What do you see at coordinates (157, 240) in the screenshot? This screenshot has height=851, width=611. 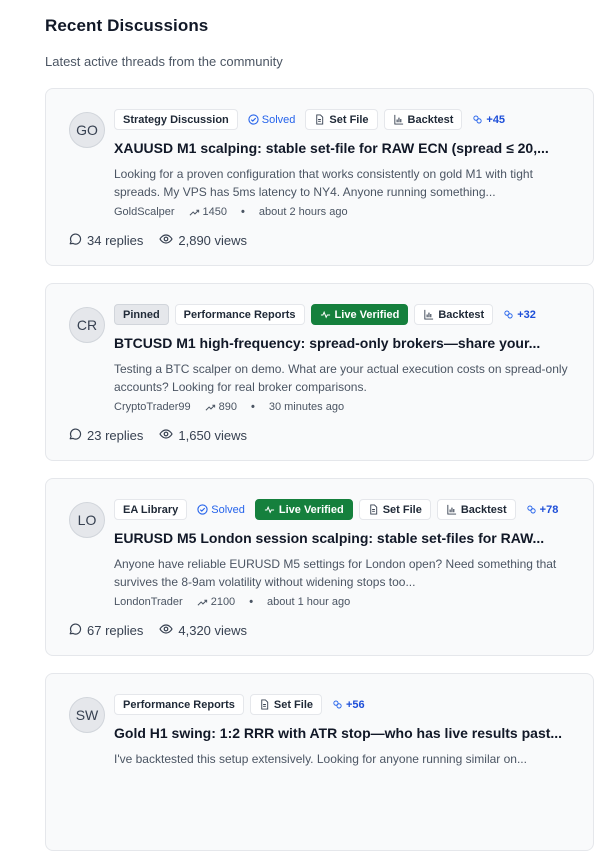 I see `thread-stats: 34 replies 2,890 views` at bounding box center [157, 240].